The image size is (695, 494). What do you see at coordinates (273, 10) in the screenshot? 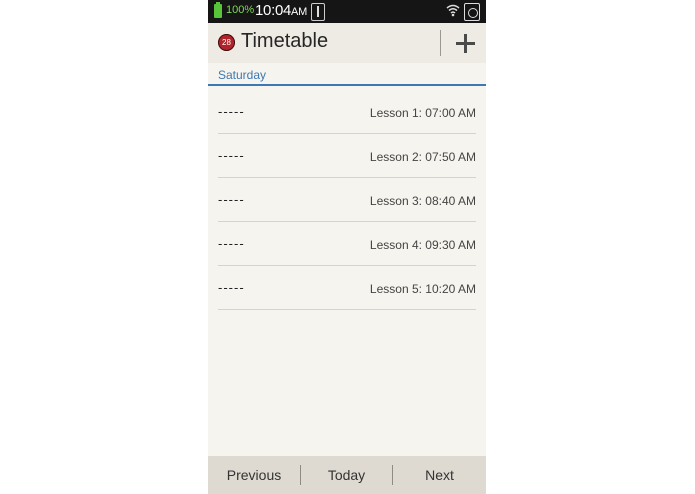
I see `clock-time: 10:04` at bounding box center [273, 10].